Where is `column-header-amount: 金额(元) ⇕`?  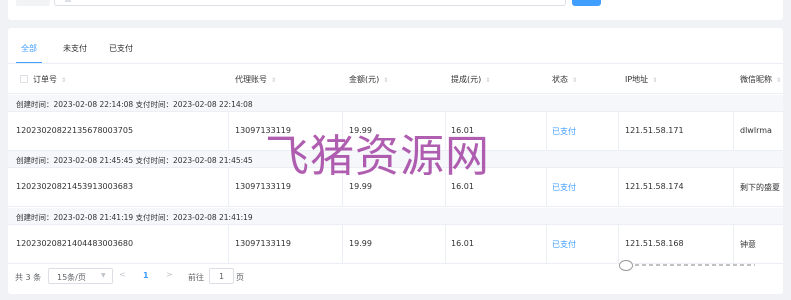
column-header-amount: 金额(元) ⇕ is located at coordinates (368, 79).